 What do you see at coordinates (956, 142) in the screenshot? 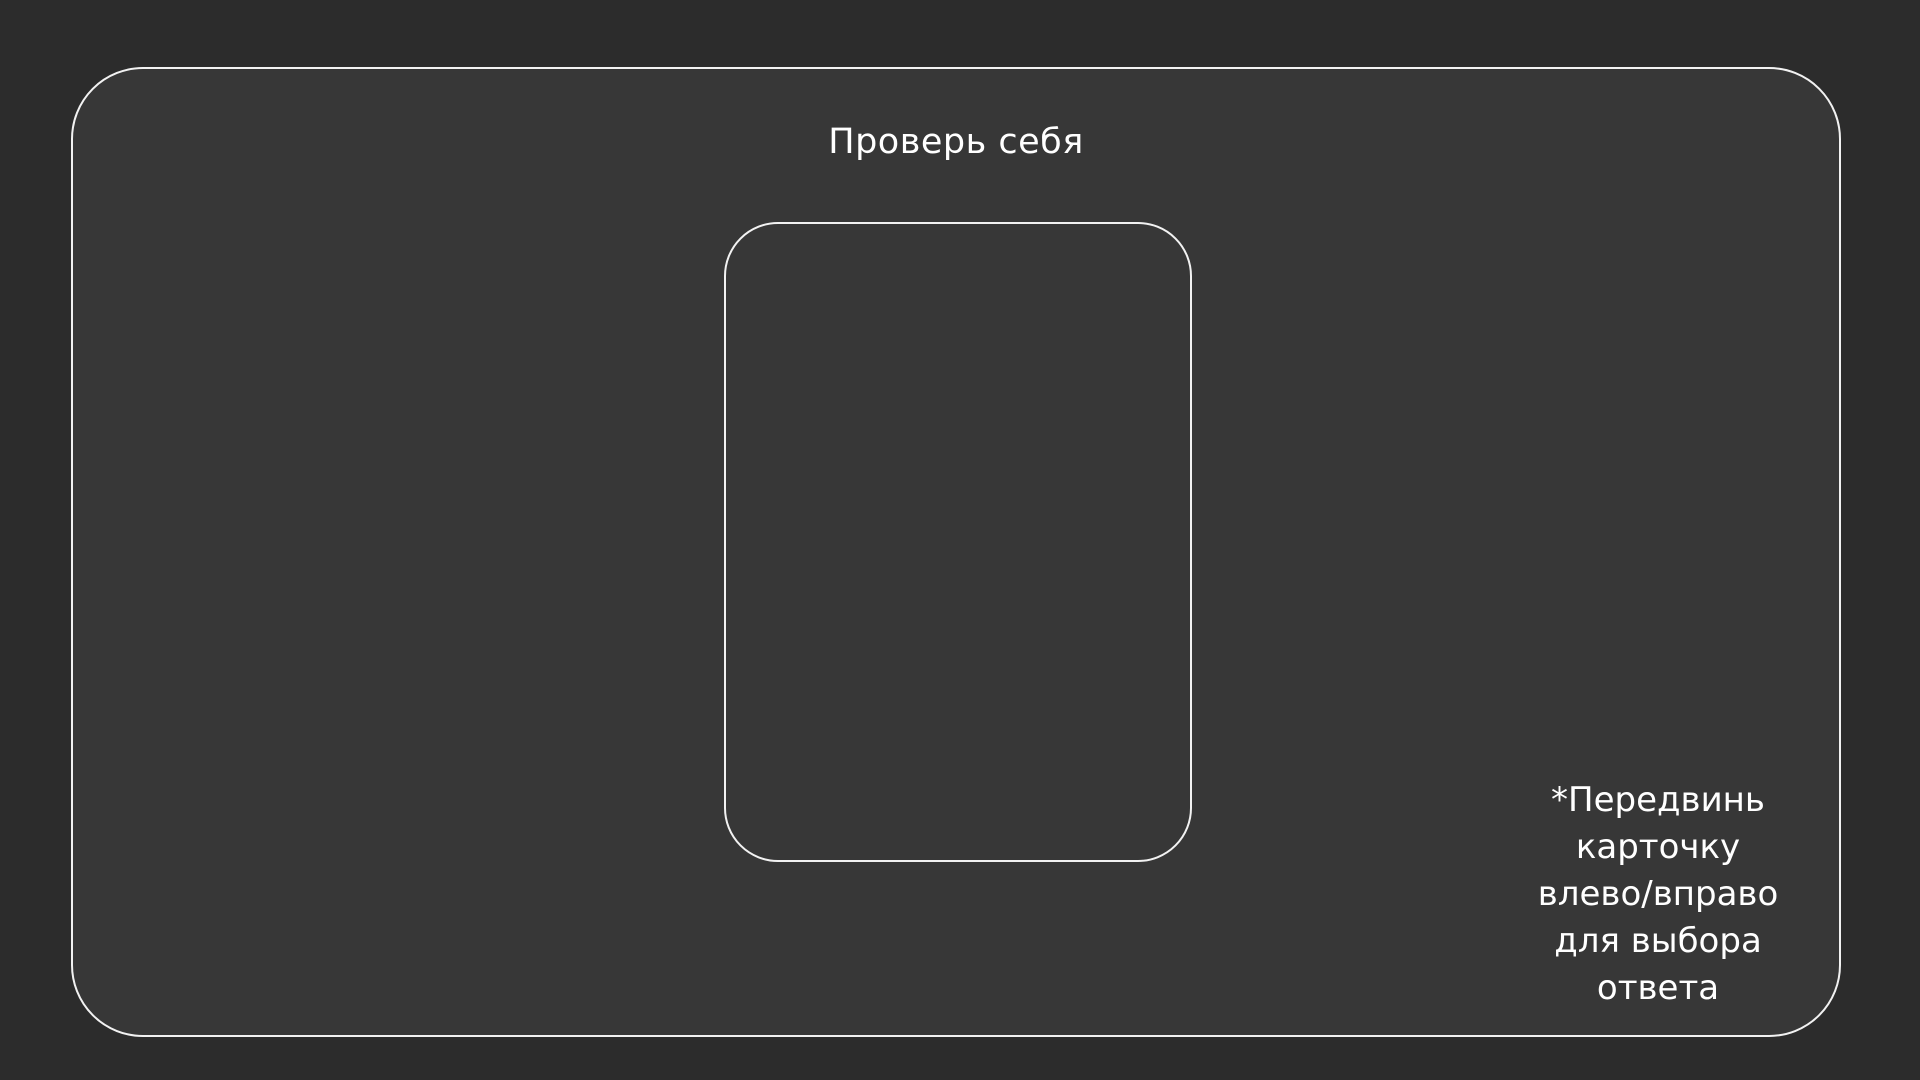
I see `quiz-title: Проверь себя` at bounding box center [956, 142].